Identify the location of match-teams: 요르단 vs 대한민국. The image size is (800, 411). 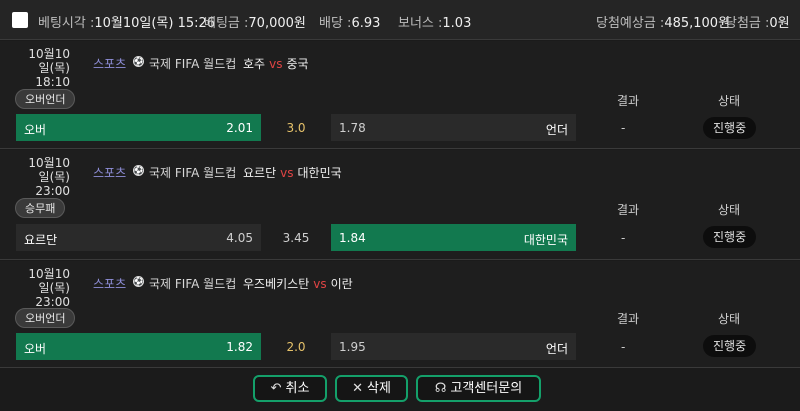
(292, 172).